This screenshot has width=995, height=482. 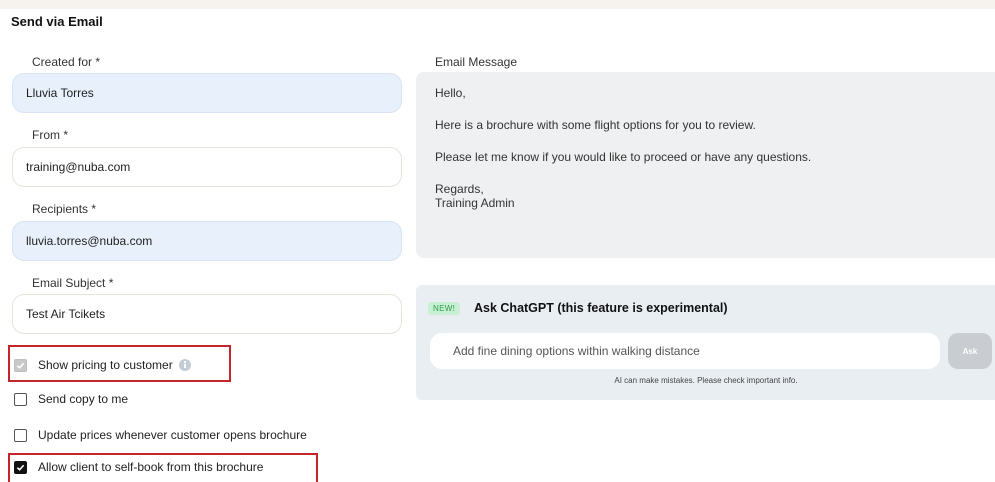 I want to click on from-value: training@nuba.com, so click(x=78, y=167).